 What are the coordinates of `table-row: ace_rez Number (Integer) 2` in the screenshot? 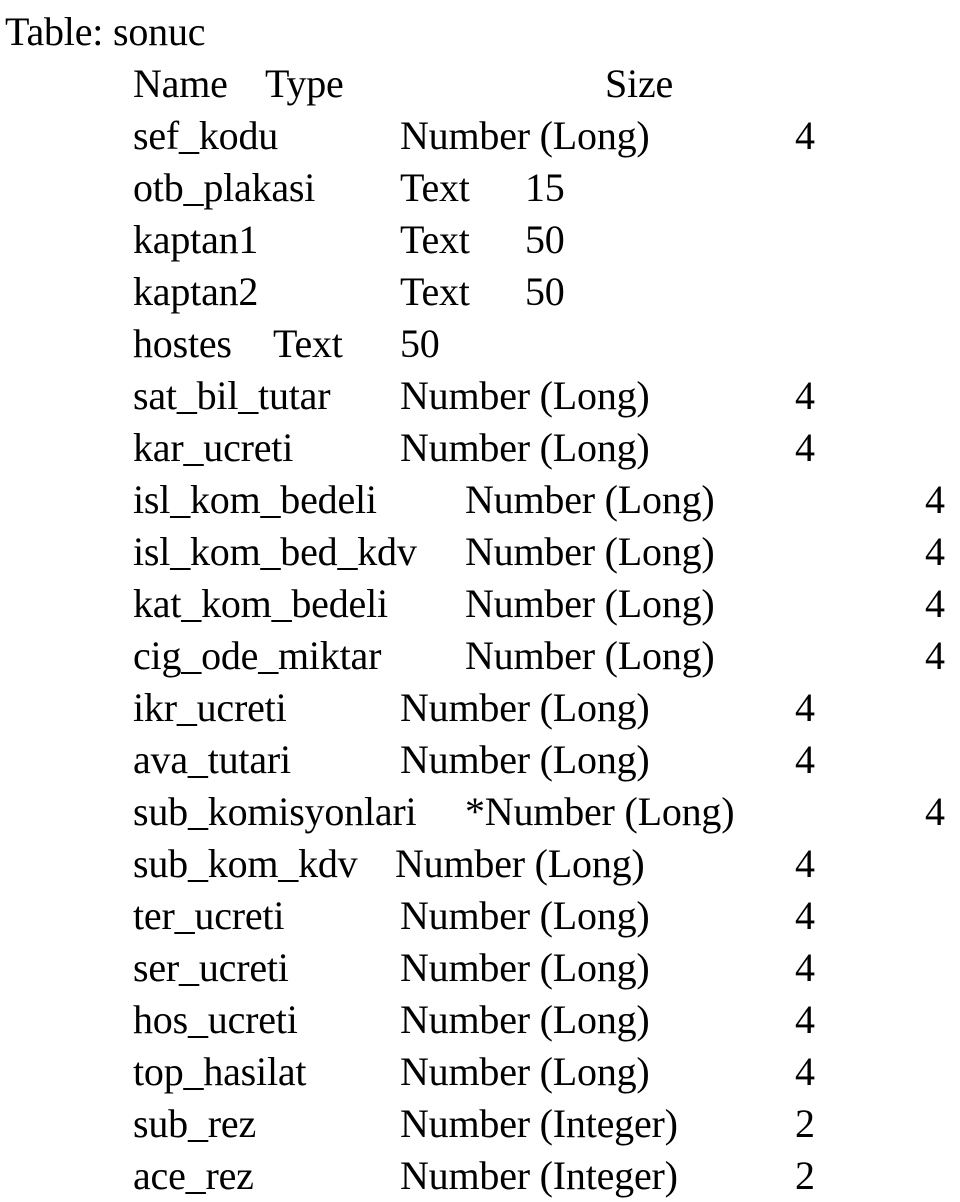 It's located at (480, 1176).